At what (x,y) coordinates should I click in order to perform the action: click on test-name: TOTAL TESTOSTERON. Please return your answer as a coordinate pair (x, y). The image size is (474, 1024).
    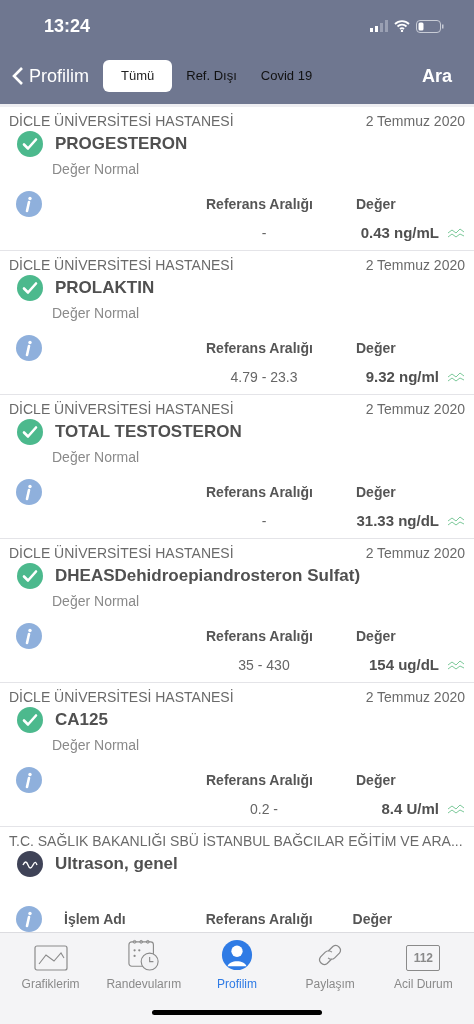
    Looking at the image, I should click on (148, 432).